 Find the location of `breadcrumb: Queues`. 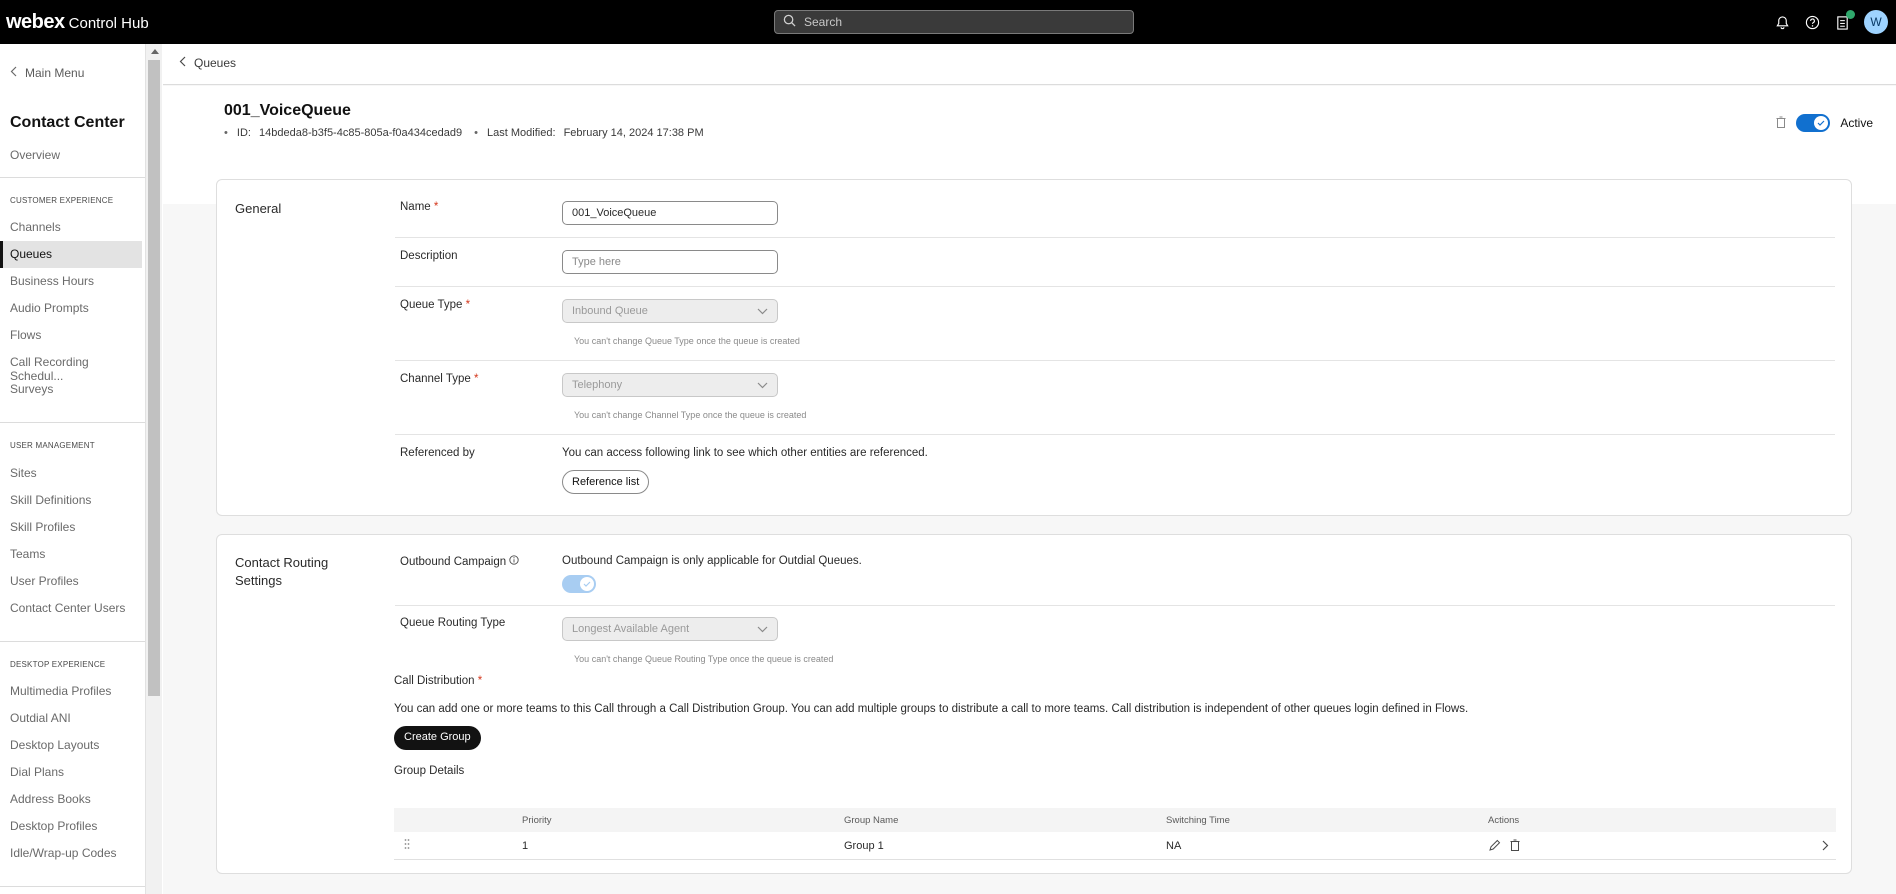

breadcrumb: Queues is located at coordinates (207, 63).